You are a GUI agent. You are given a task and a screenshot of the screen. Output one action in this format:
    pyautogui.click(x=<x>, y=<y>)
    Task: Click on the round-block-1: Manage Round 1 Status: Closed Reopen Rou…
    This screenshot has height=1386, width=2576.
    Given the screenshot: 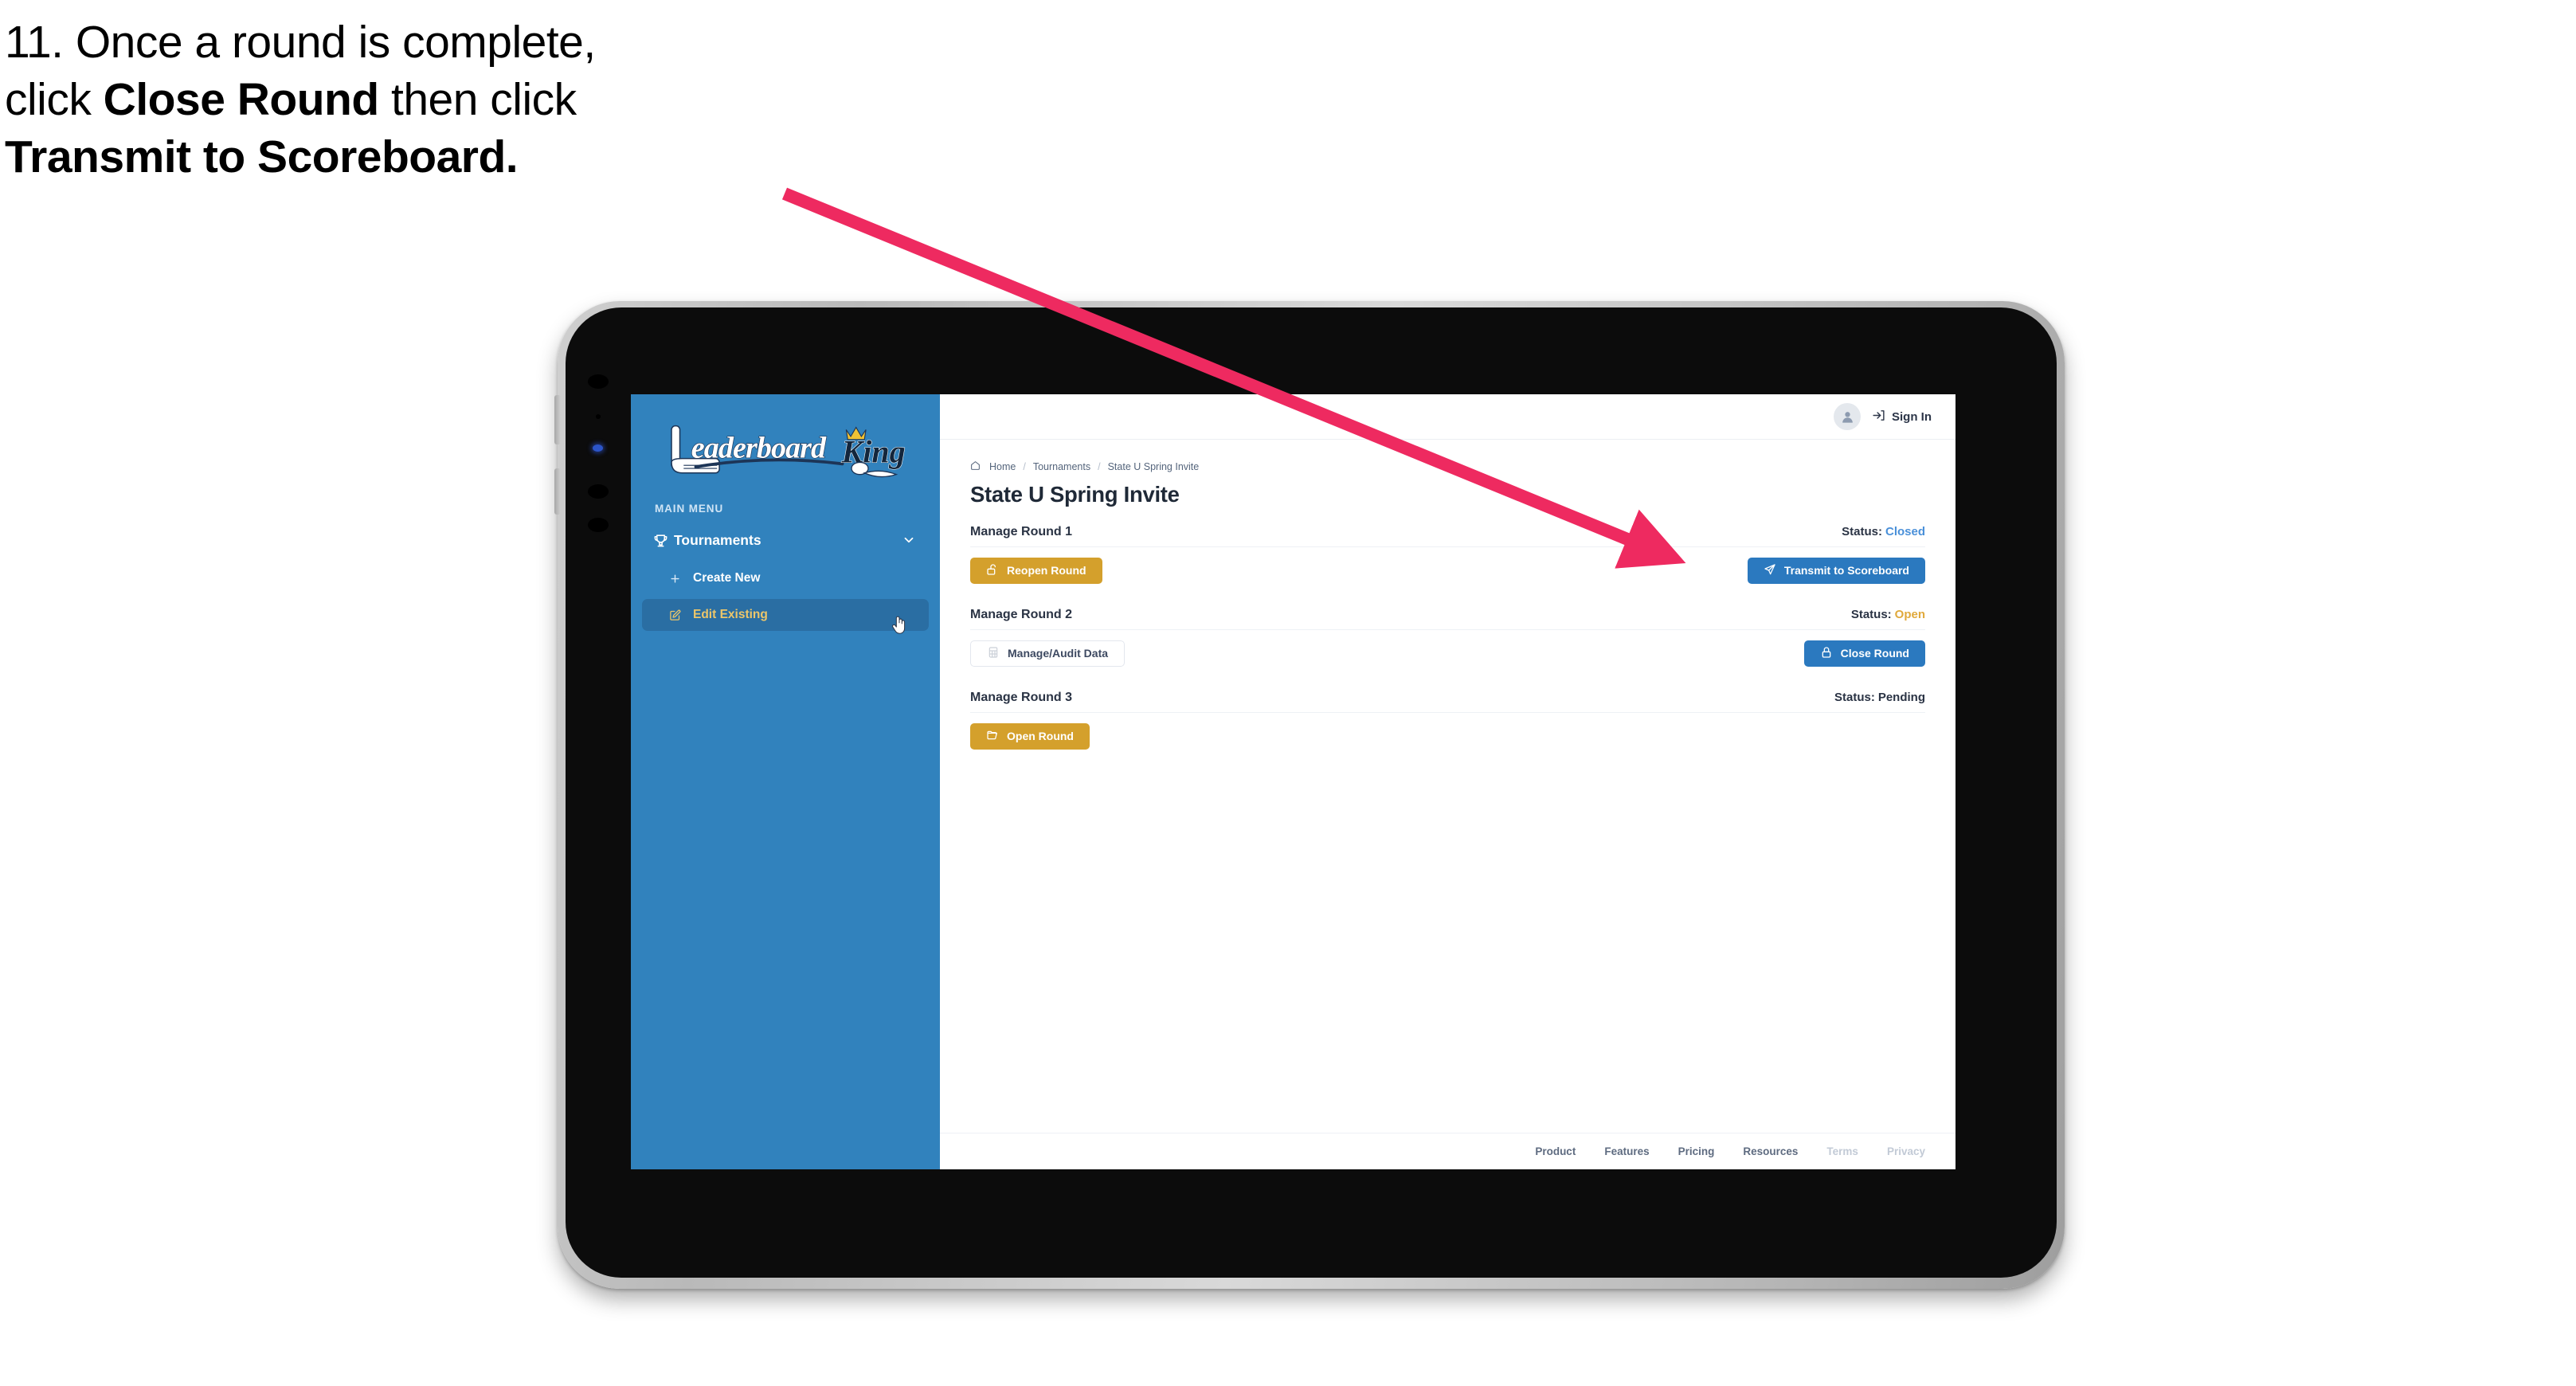 What is the action you would take?
    pyautogui.click(x=1447, y=554)
    